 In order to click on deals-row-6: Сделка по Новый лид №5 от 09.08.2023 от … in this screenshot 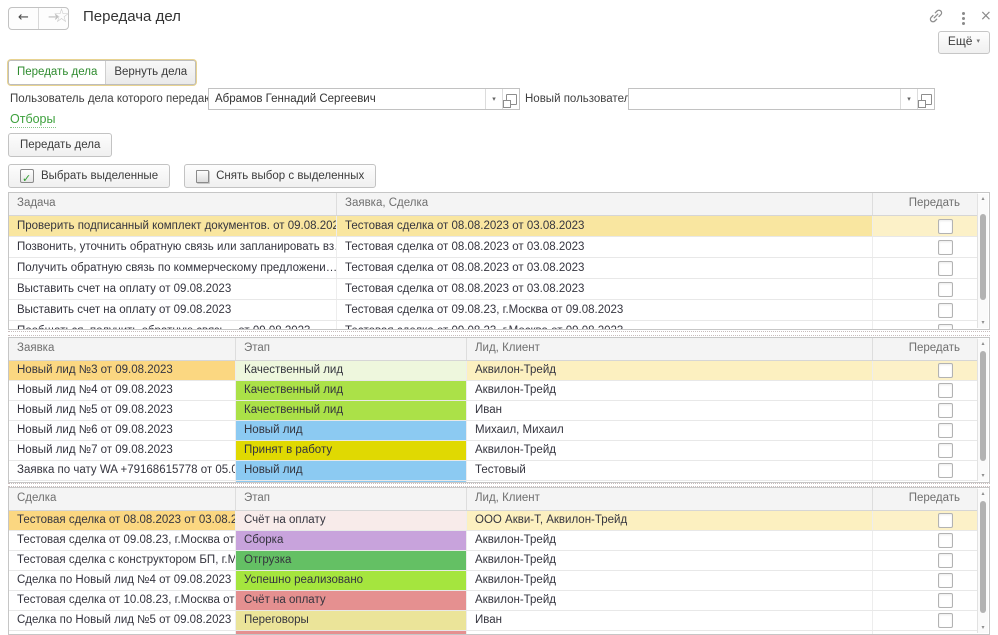, I will do `click(493, 621)`.